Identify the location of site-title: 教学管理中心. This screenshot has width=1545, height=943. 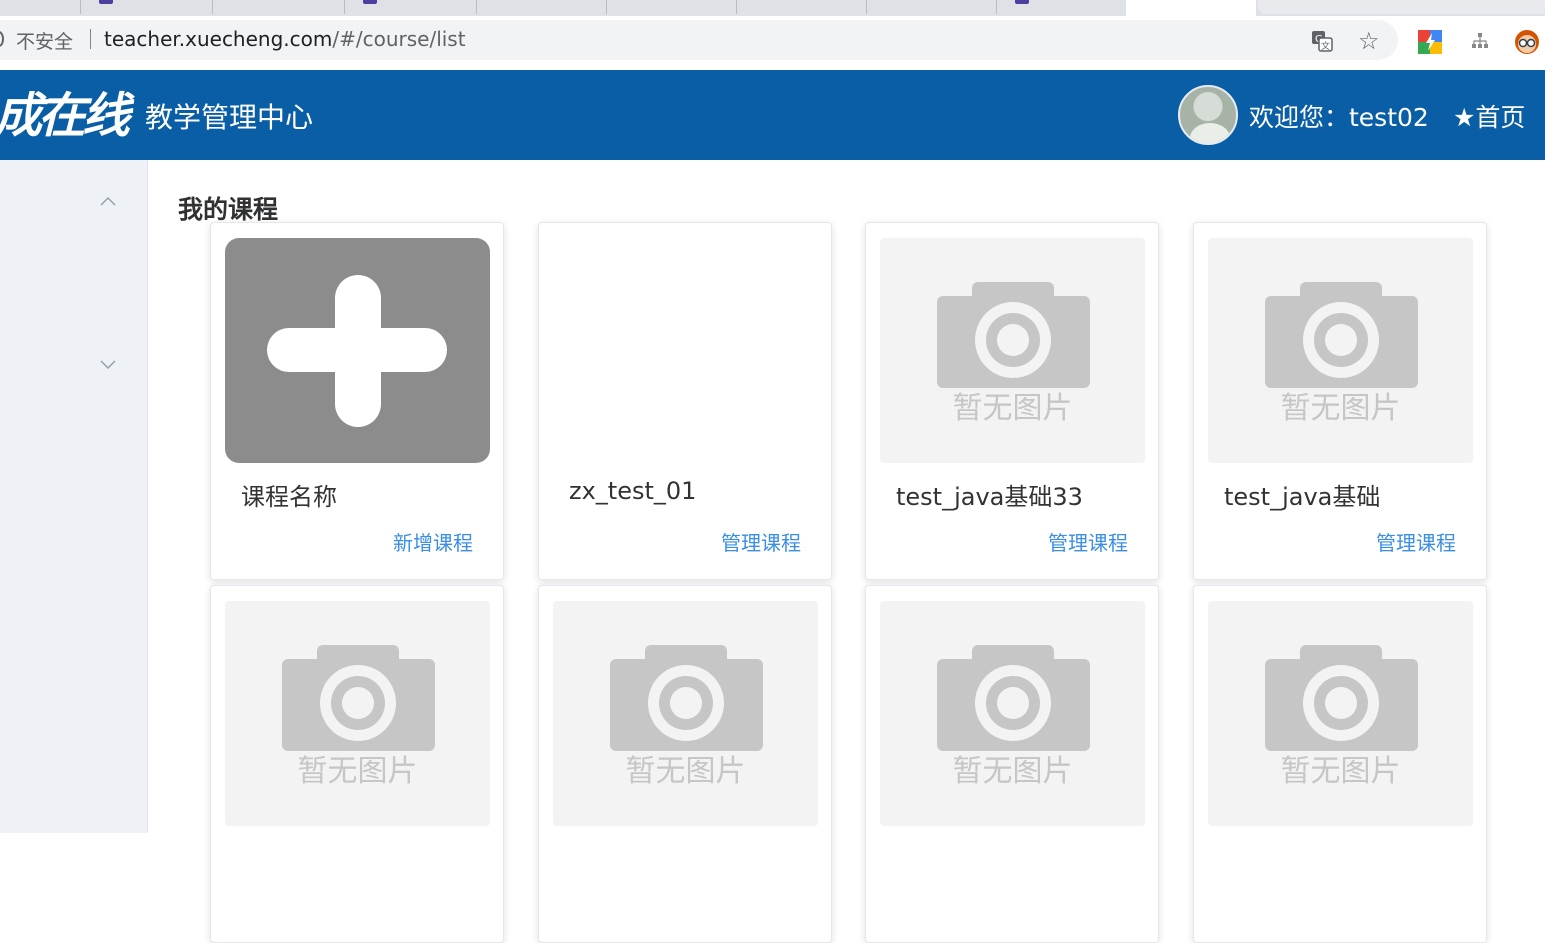
(229, 117).